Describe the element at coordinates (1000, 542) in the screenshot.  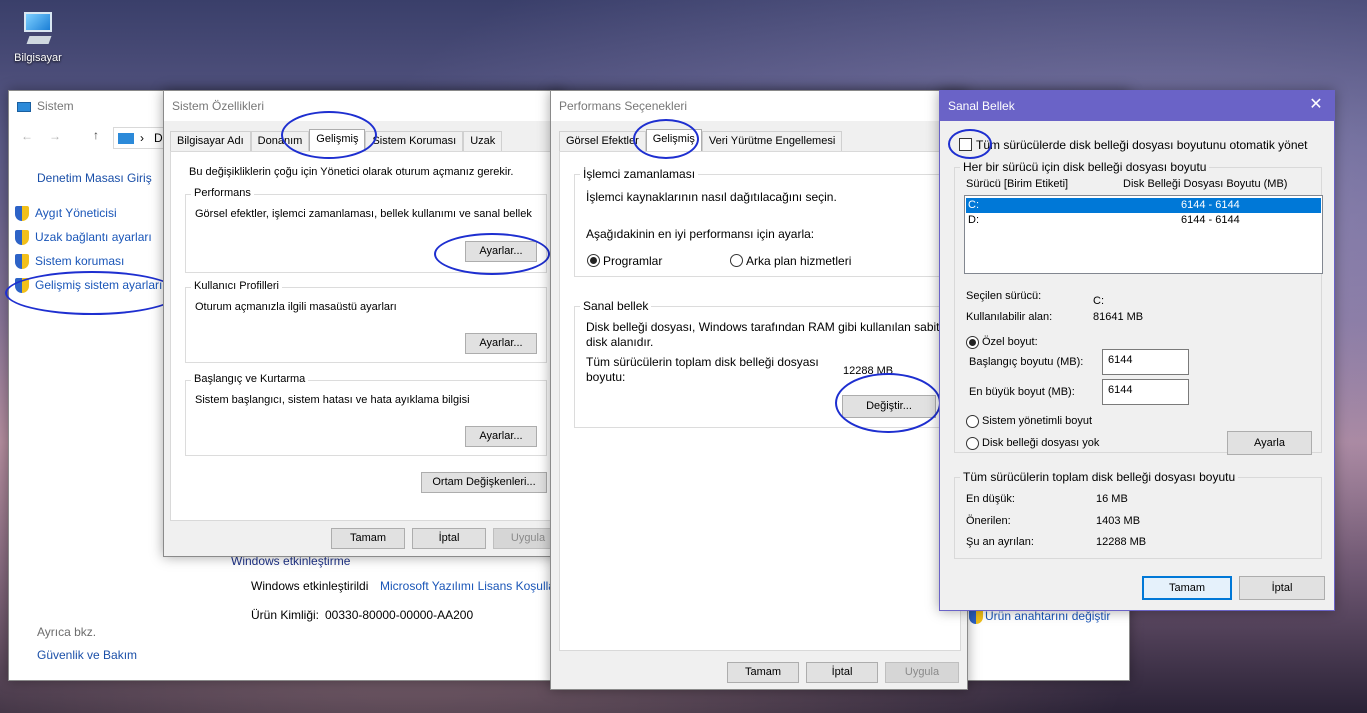
I see `allocated-label: Şu an ayrılan:` at that location.